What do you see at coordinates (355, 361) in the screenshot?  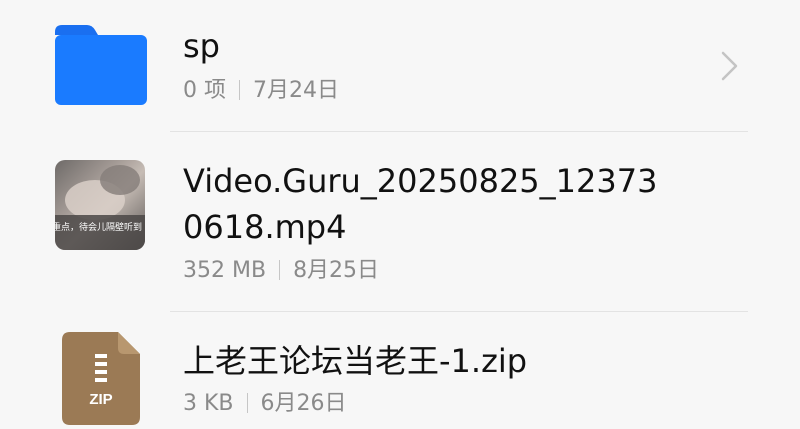 I see `file-name: 上老王论坛当老王-1.zip` at bounding box center [355, 361].